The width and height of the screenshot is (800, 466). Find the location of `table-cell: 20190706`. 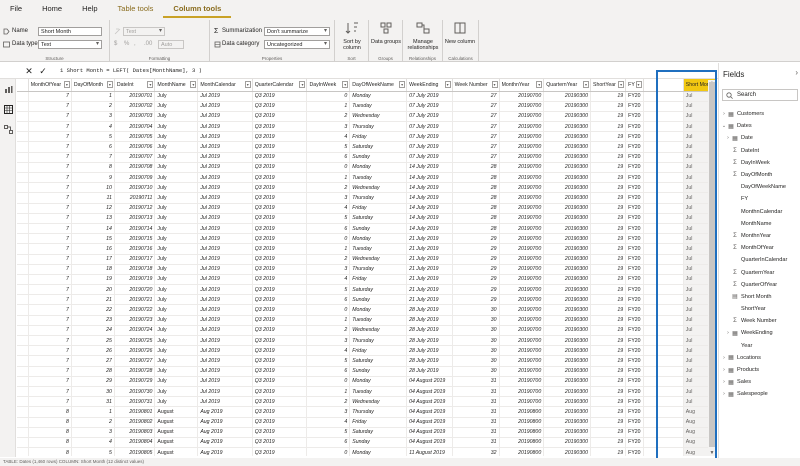

table-cell: 20190706 is located at coordinates (135, 147).